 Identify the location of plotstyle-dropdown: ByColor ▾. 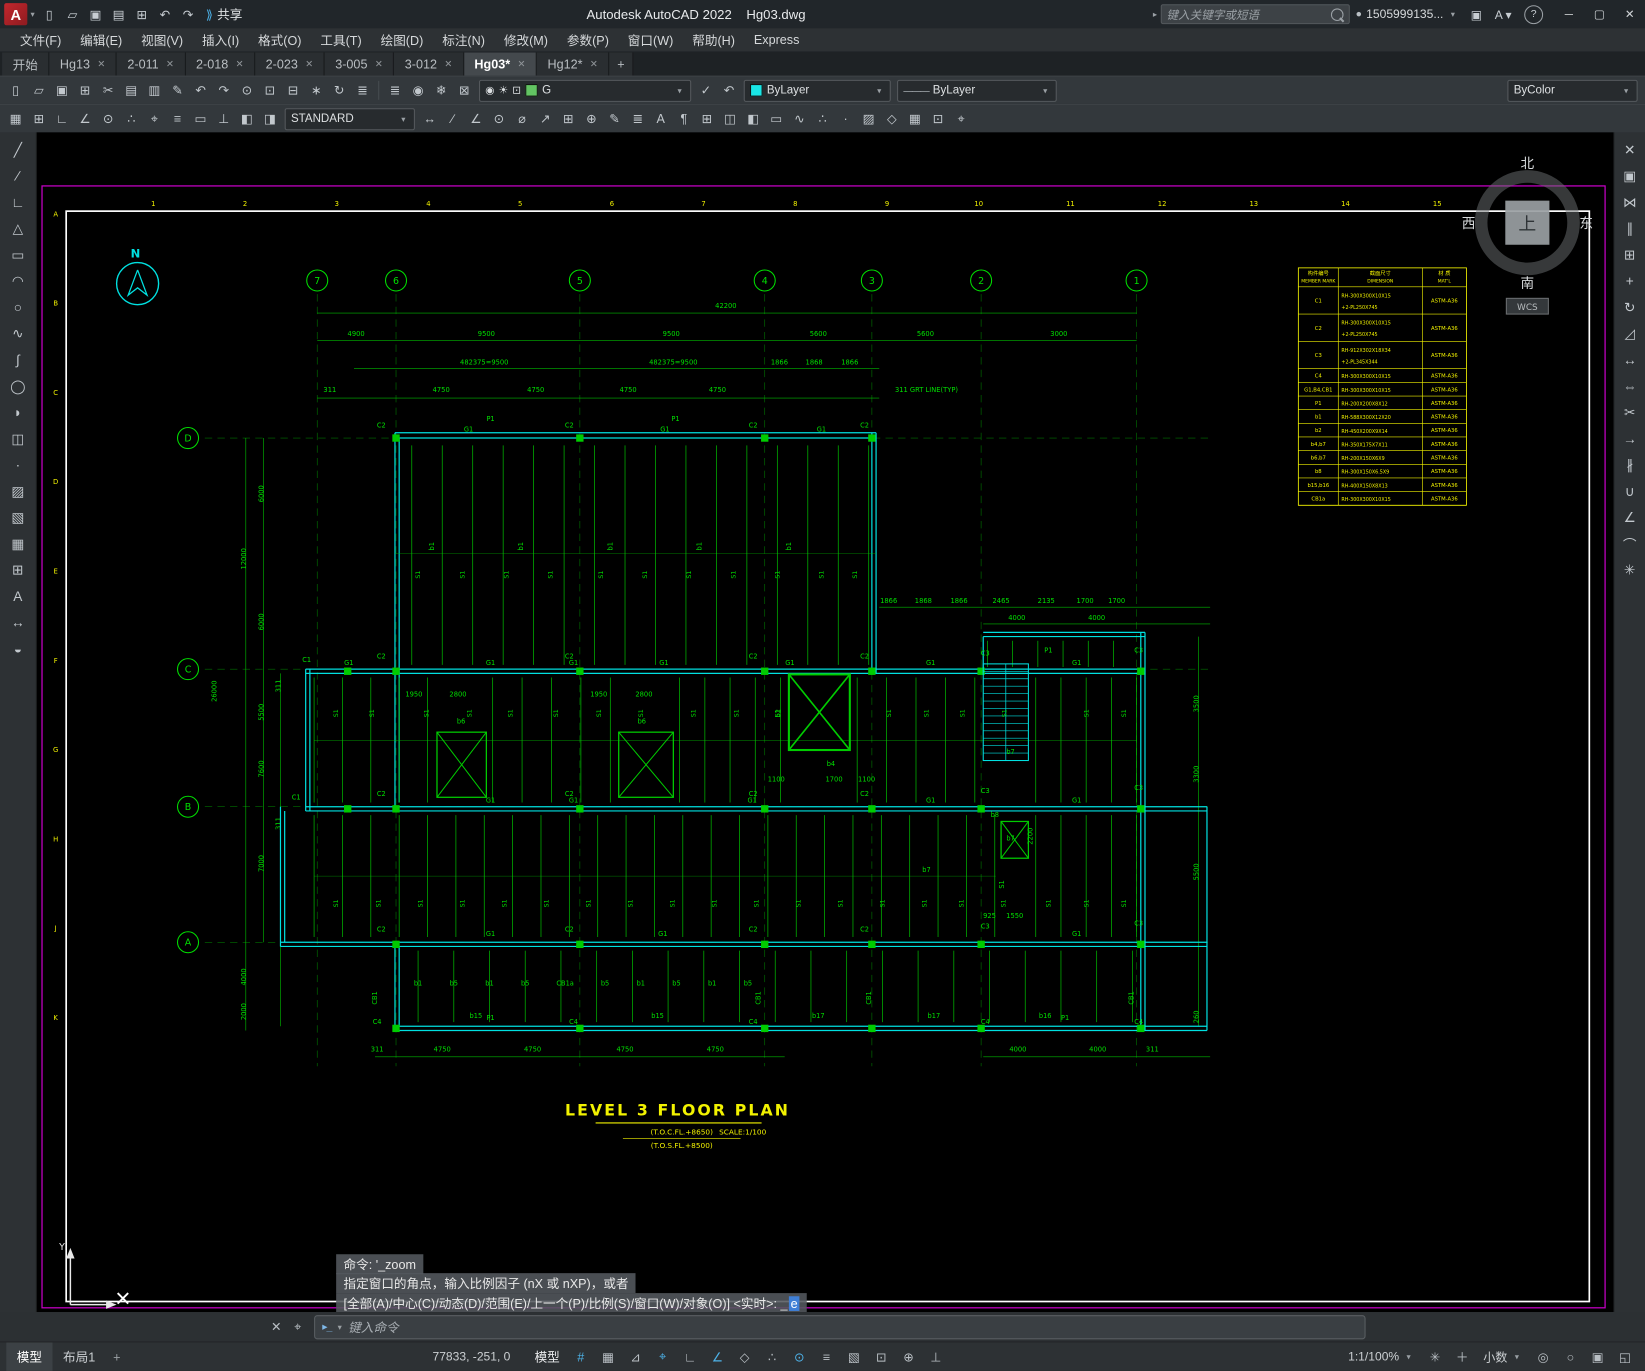
(1572, 90).